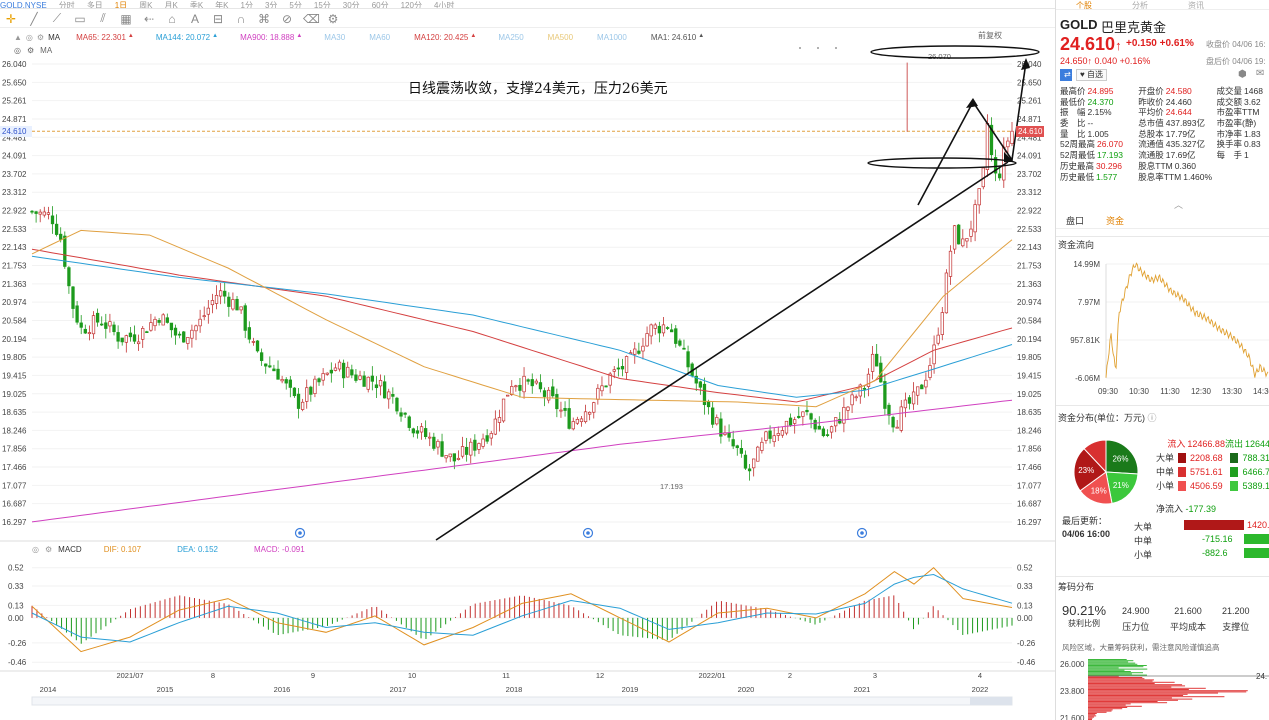 The height and width of the screenshot is (720, 1269). What do you see at coordinates (48, 549) in the screenshot?
I see `gear-icon: ⚙` at bounding box center [48, 549].